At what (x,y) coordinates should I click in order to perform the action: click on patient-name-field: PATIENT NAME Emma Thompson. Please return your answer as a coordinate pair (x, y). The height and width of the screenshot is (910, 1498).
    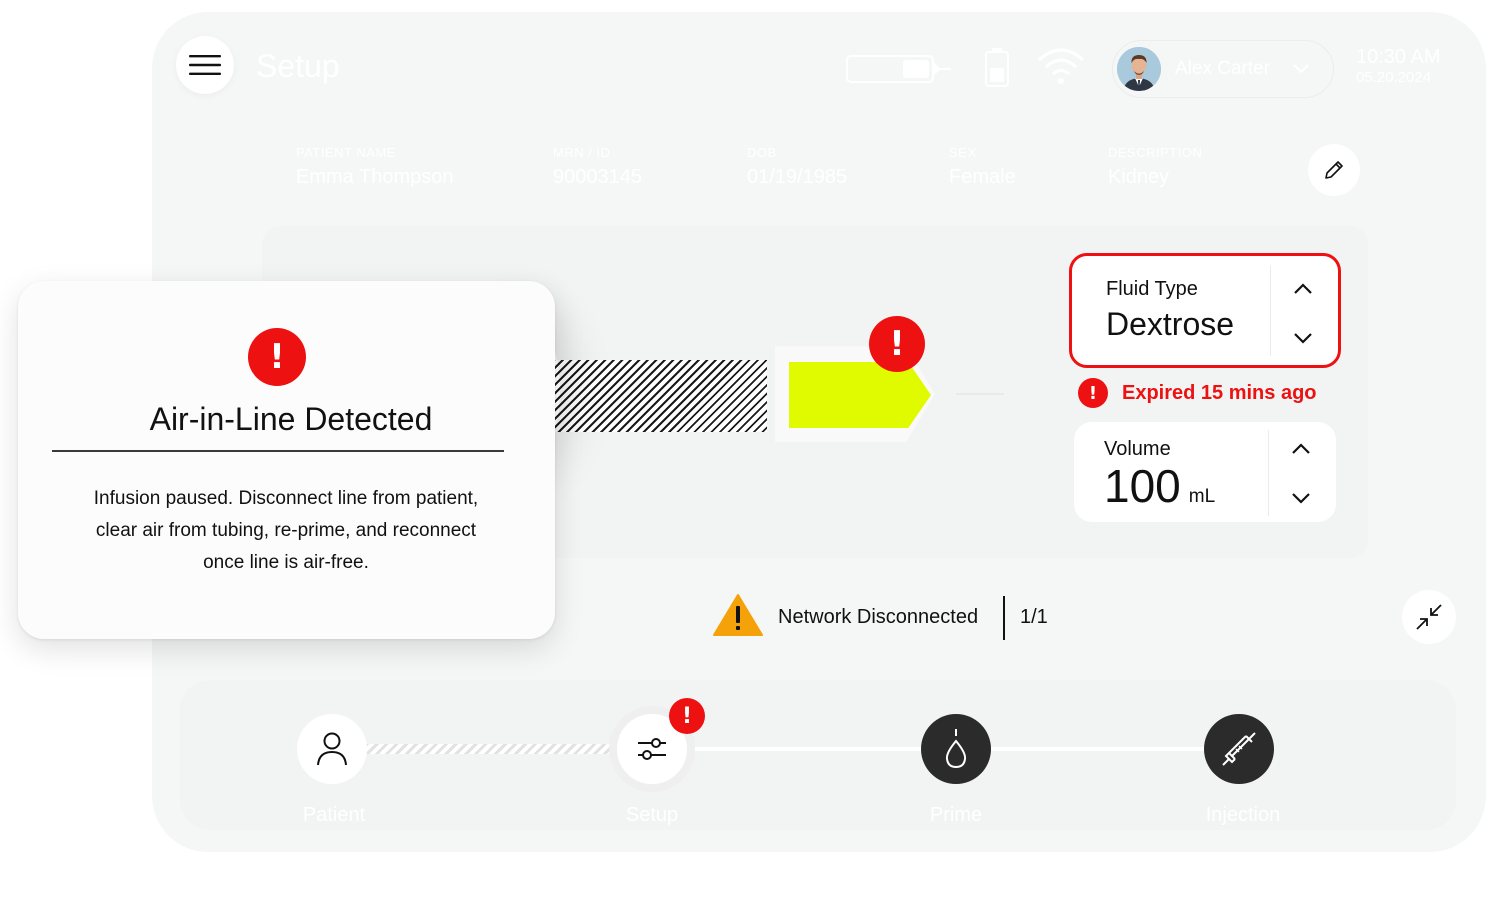
    Looking at the image, I should click on (374, 168).